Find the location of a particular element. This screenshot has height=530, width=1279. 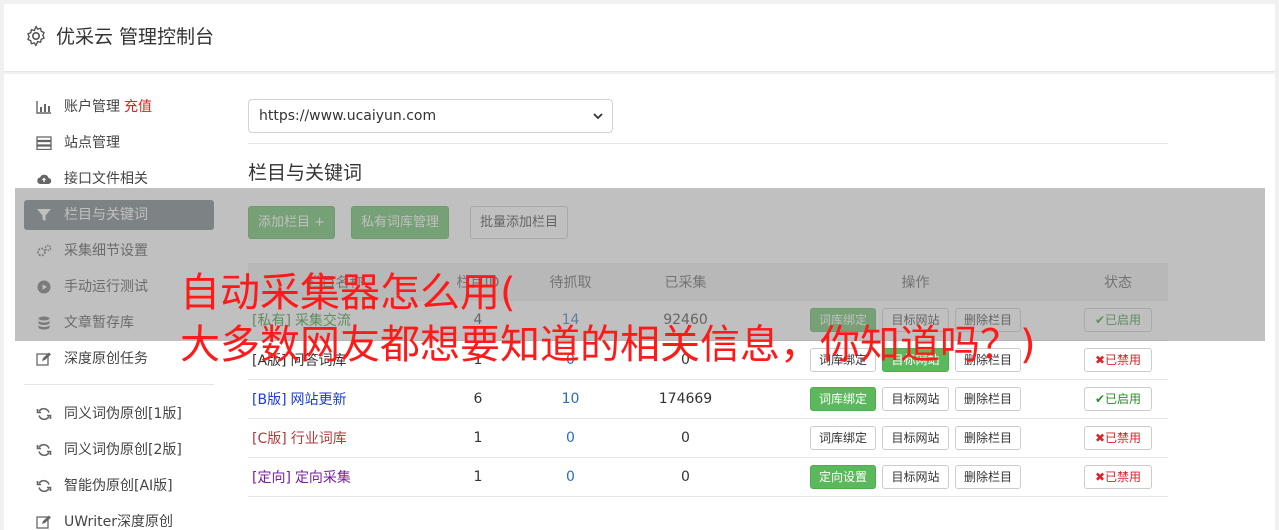

sidebar-item-deep-original: 深度原创任务 is located at coordinates (119, 359).